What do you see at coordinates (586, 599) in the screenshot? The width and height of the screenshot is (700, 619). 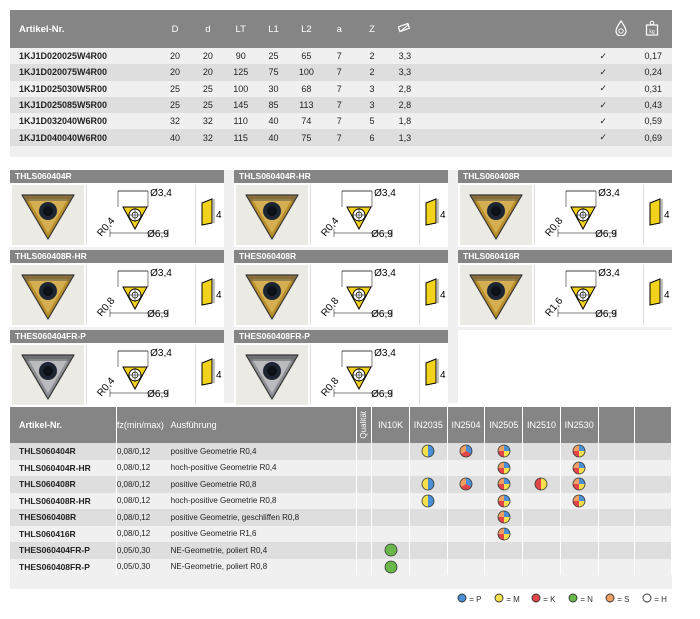 I see `legend-label: = N` at bounding box center [586, 599].